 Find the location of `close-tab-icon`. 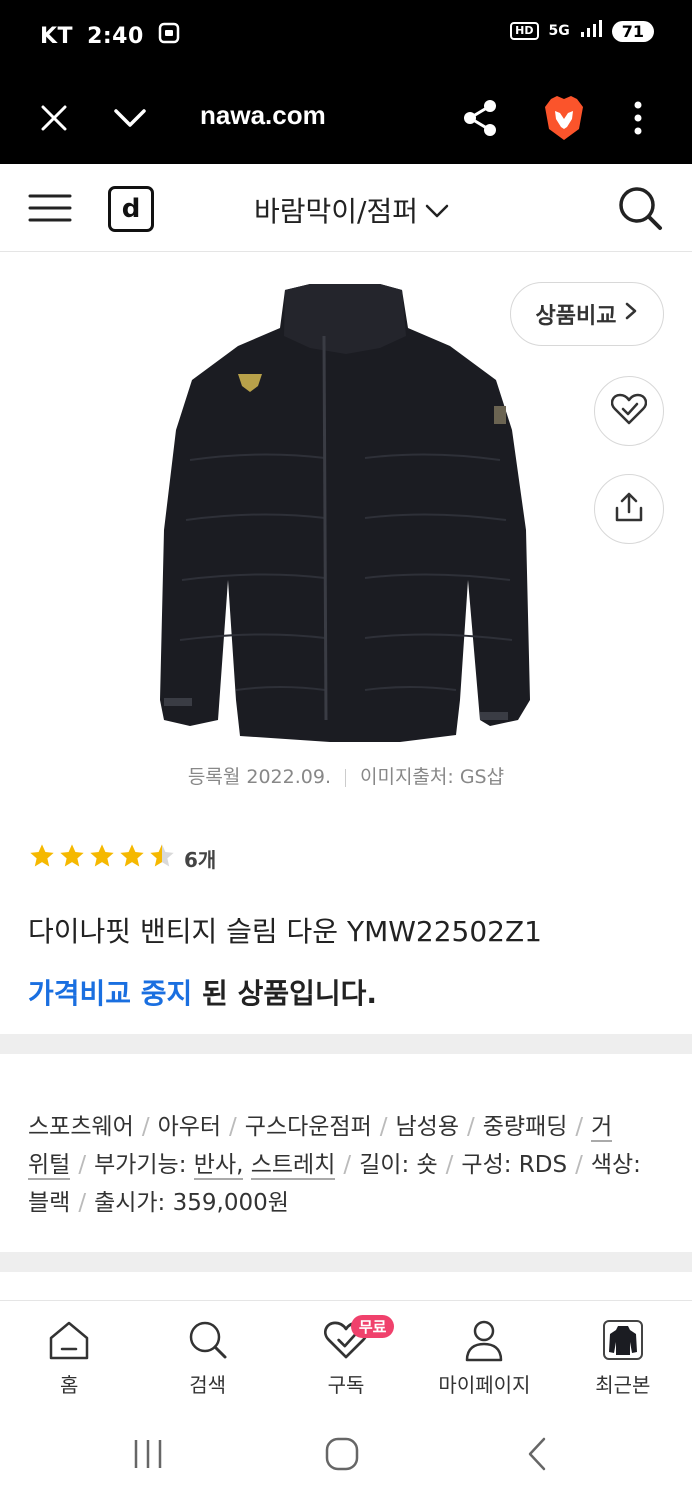

close-tab-icon is located at coordinates (54, 118).